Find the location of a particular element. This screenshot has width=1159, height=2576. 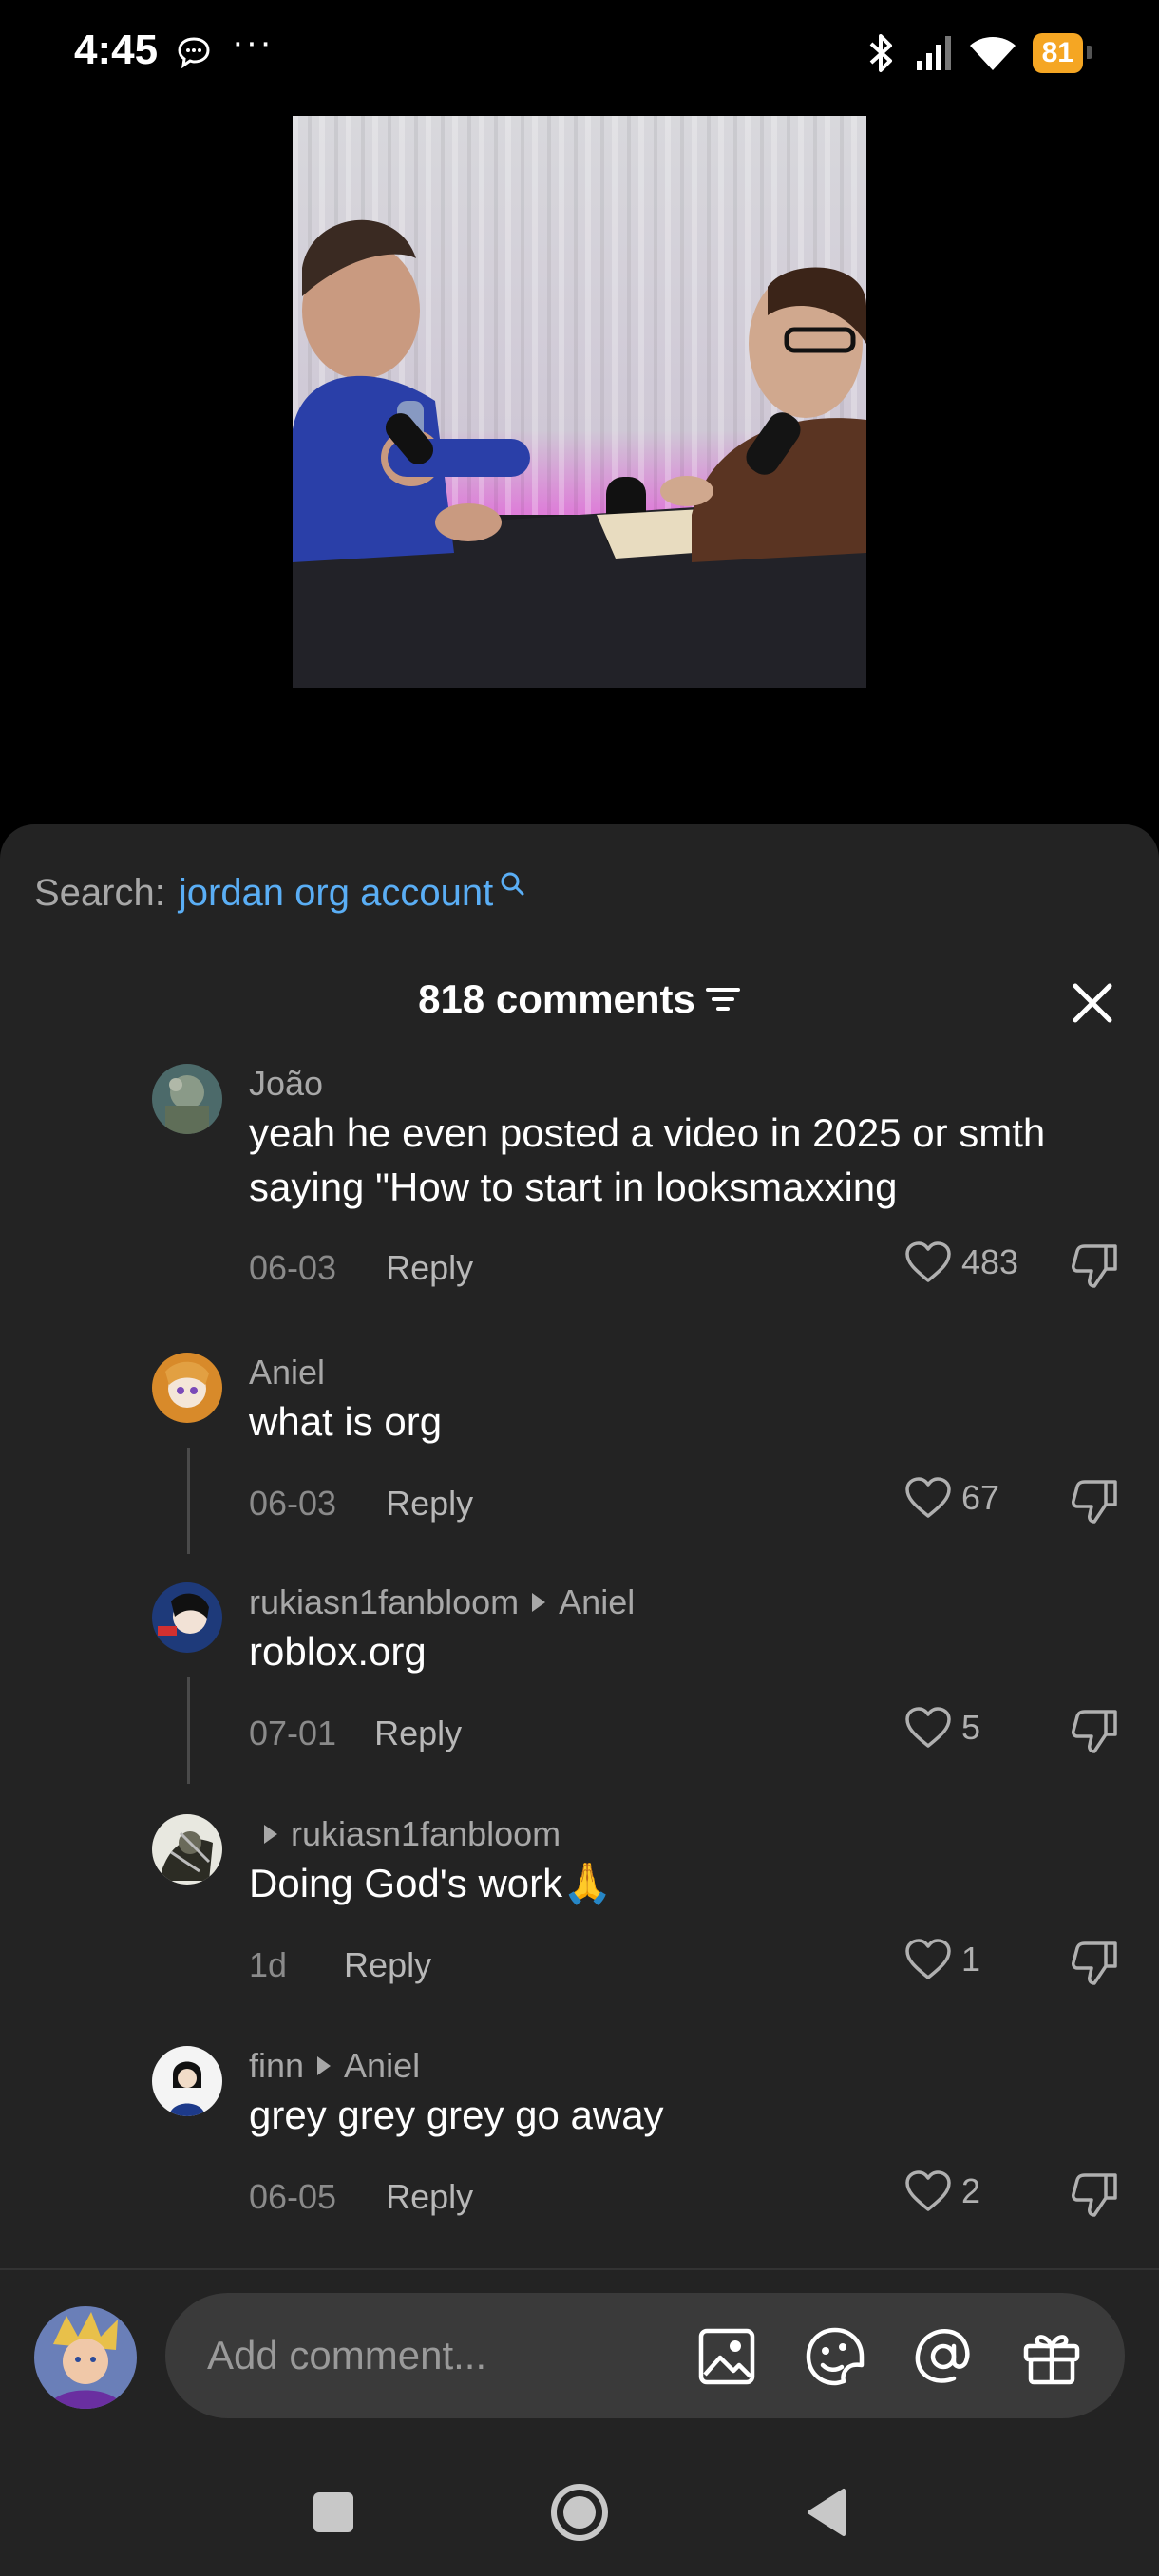

close-icon is located at coordinates (1092, 1003).